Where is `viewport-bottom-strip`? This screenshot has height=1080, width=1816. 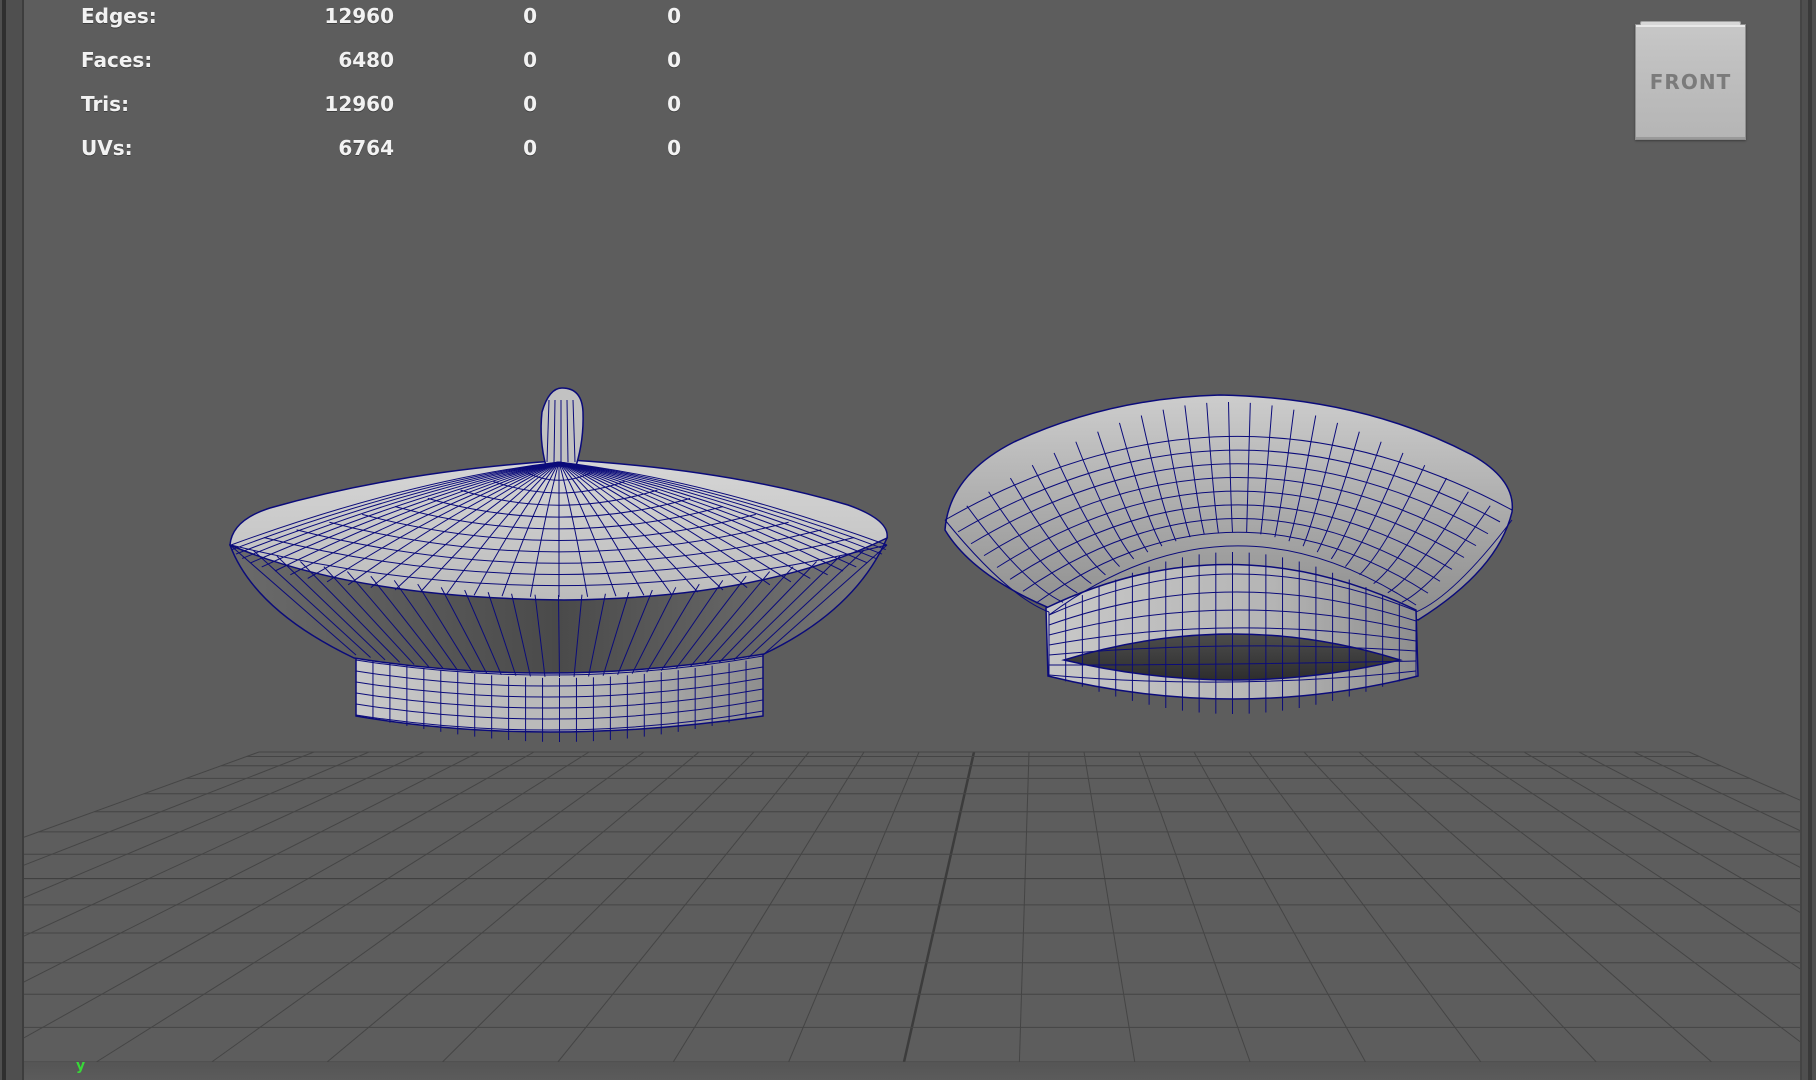
viewport-bottom-strip is located at coordinates (912, 1071).